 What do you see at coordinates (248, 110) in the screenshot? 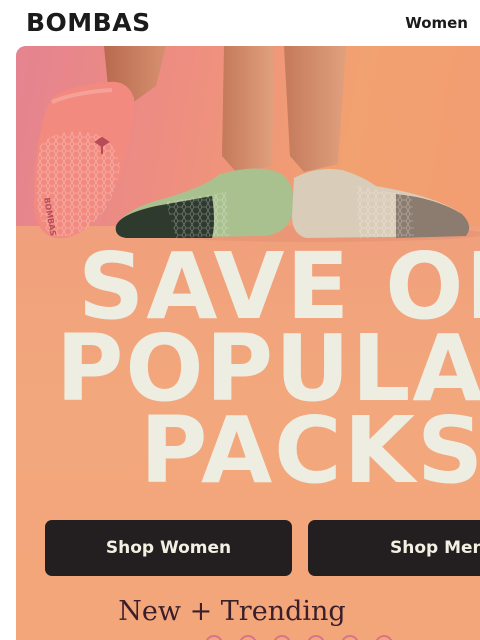
I see `leg-center-left-shape` at bounding box center [248, 110].